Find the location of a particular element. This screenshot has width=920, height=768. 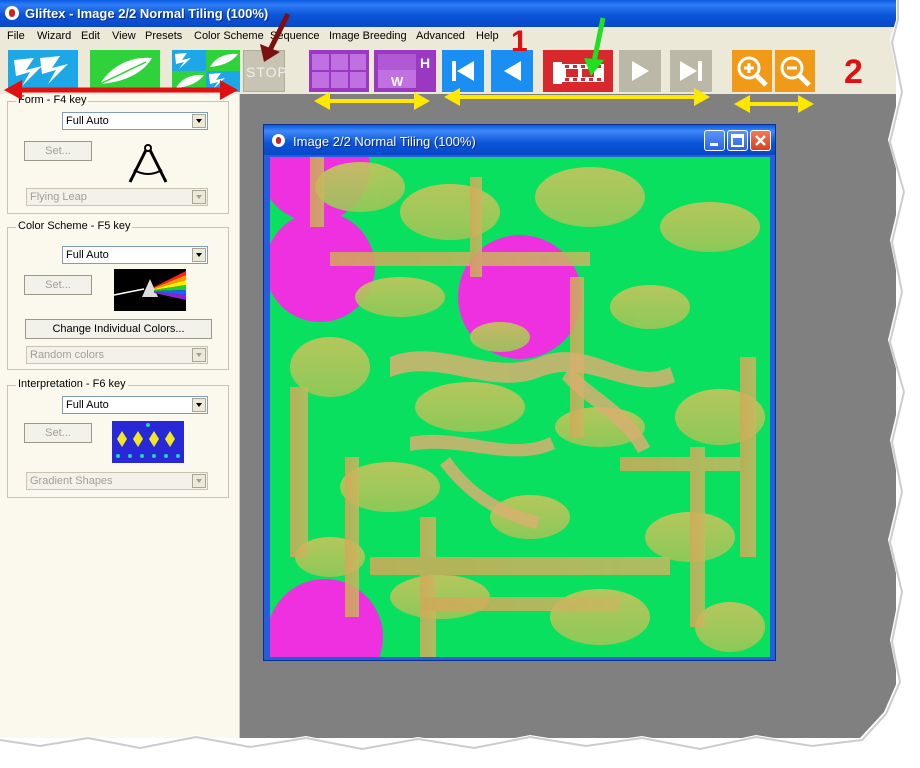

menu-sequence: Sequence is located at coordinates (295, 36).